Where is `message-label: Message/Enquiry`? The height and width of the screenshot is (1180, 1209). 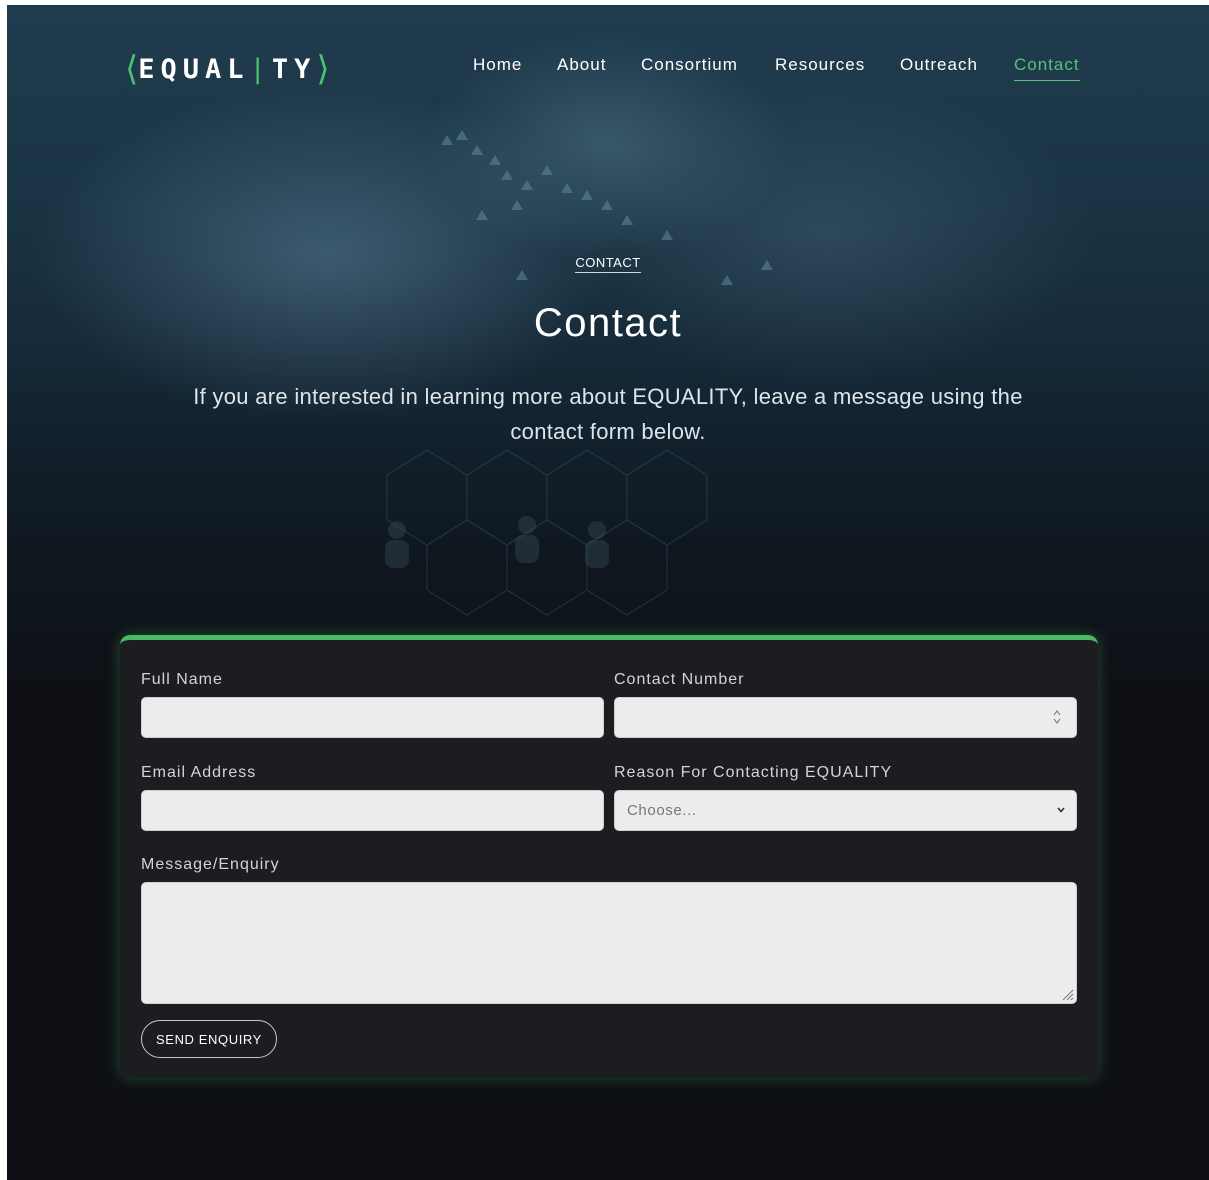
message-label: Message/Enquiry is located at coordinates (210, 864).